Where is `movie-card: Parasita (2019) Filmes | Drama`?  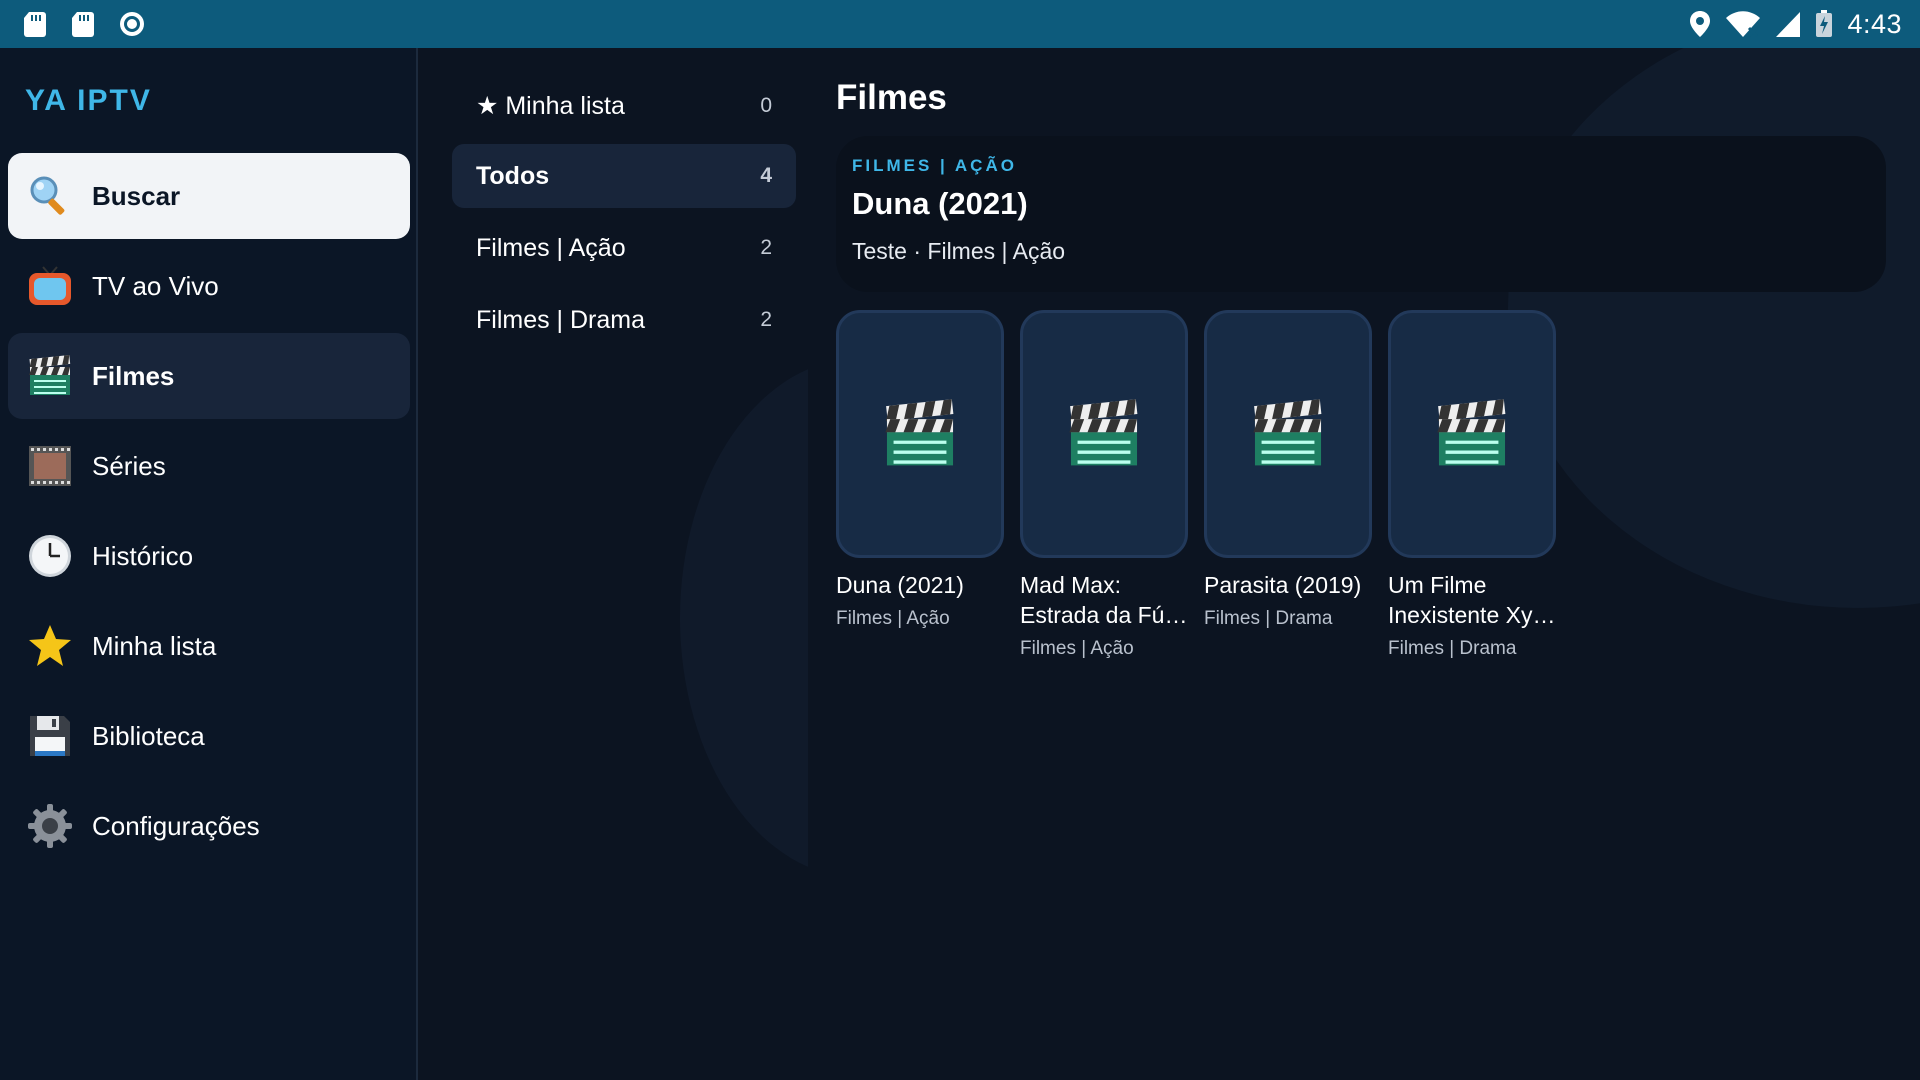 movie-card: Parasita (2019) Filmes | Drama is located at coordinates (1288, 470).